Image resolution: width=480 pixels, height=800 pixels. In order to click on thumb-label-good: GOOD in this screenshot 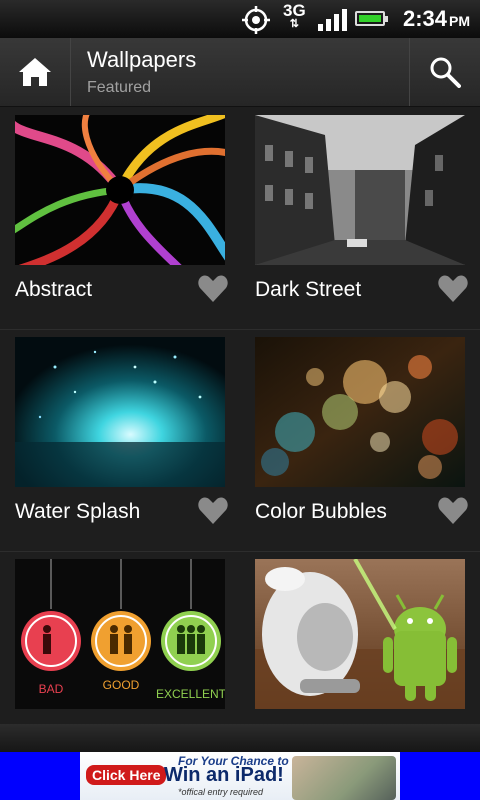, I will do `click(121, 685)`.